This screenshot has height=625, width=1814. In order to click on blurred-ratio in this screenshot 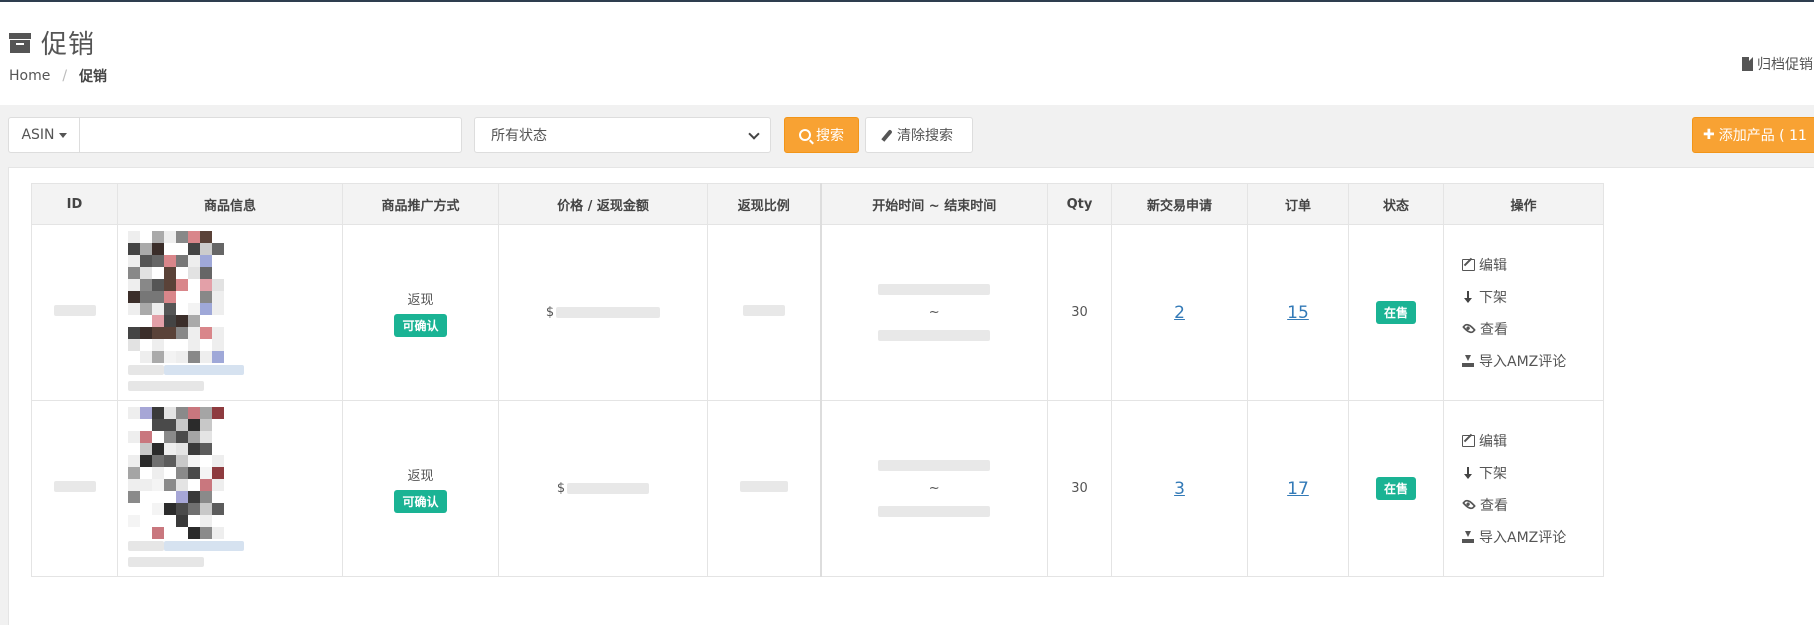, I will do `click(763, 310)`.